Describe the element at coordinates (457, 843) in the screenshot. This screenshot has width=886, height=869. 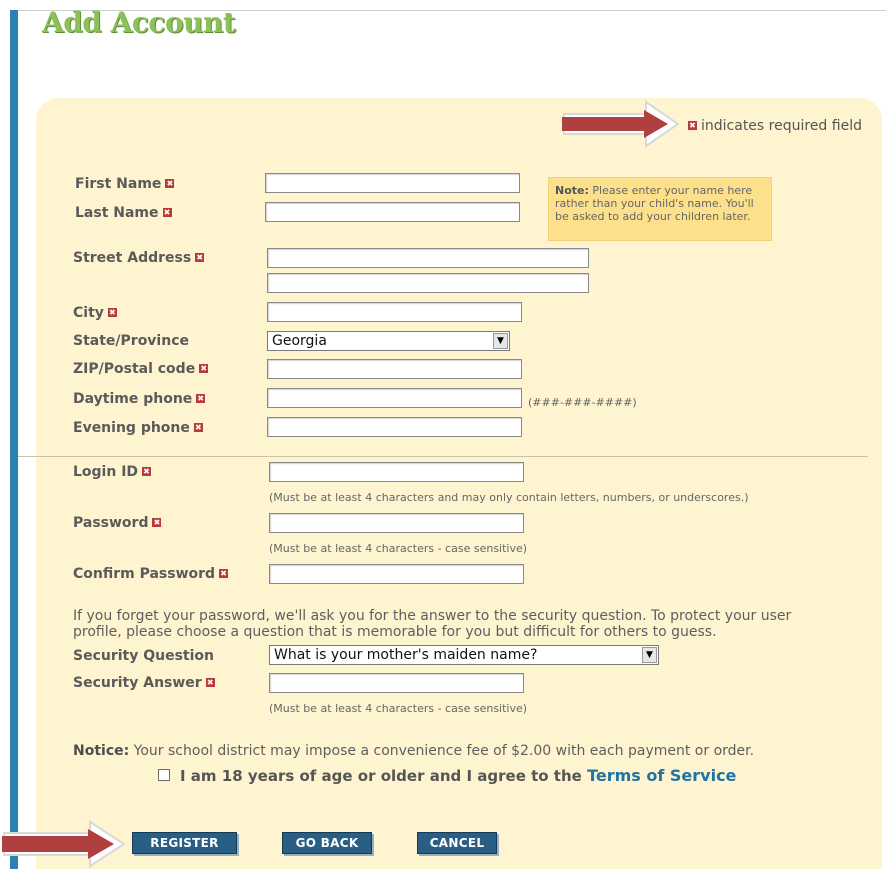
I see `cancel-button: CANCEL` at that location.